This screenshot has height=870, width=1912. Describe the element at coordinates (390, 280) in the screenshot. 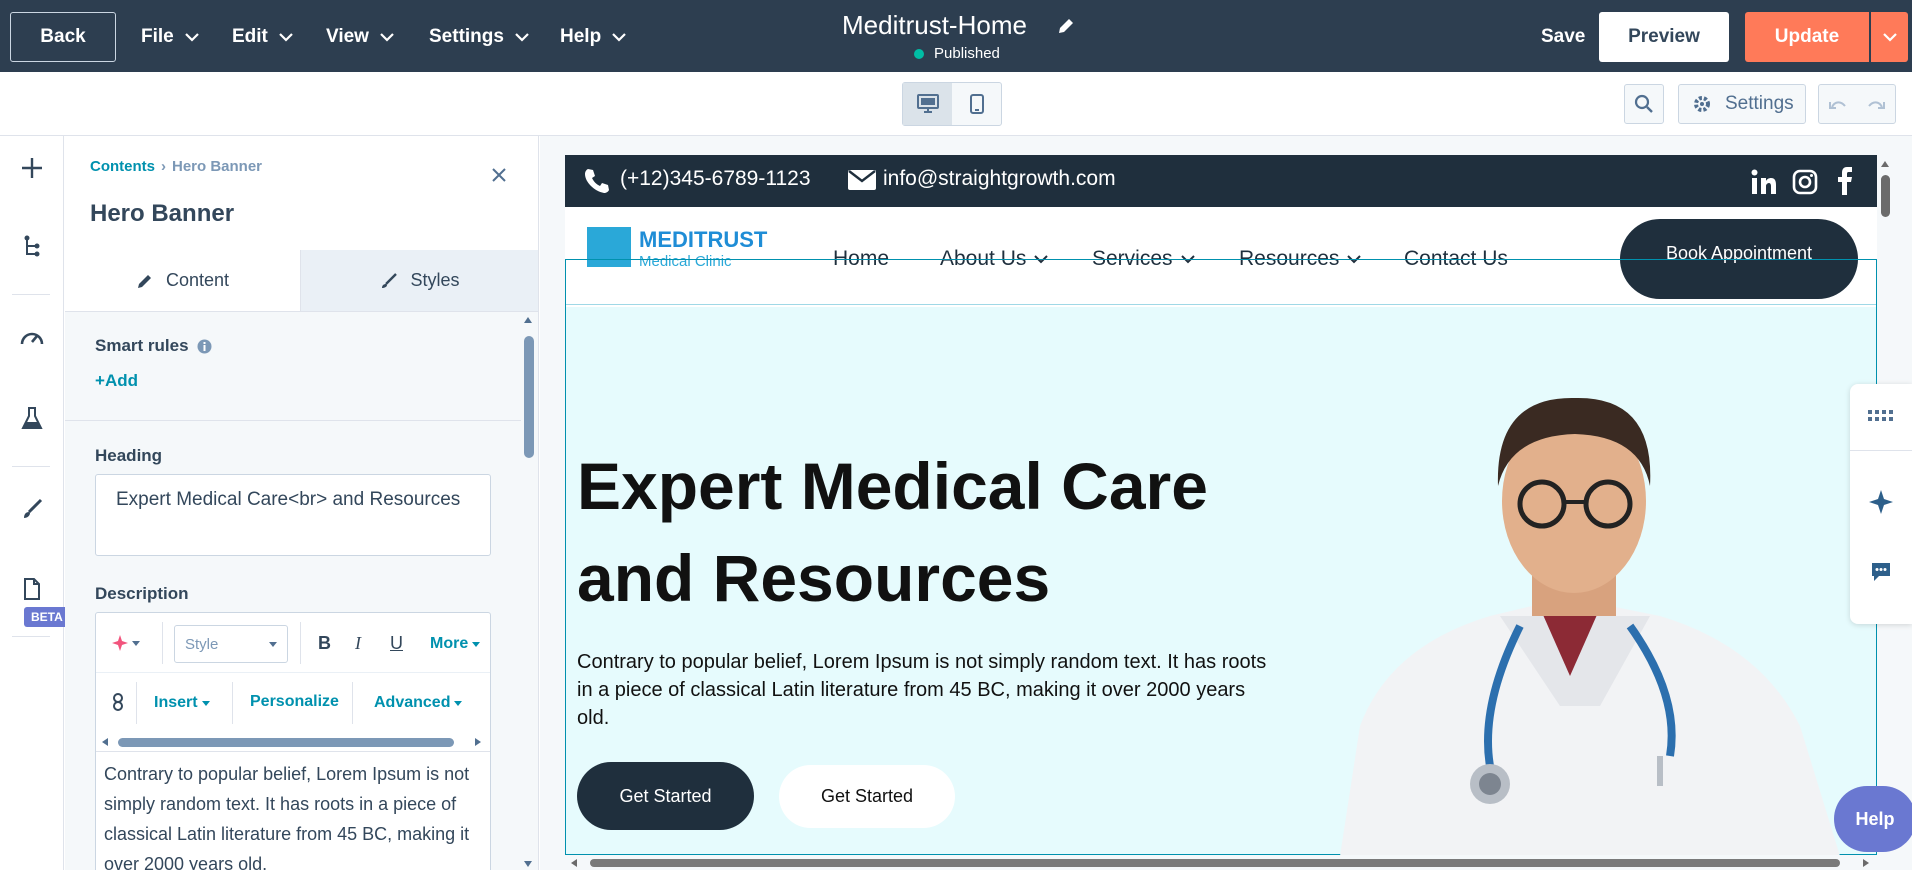

I see `brush-icon` at that location.